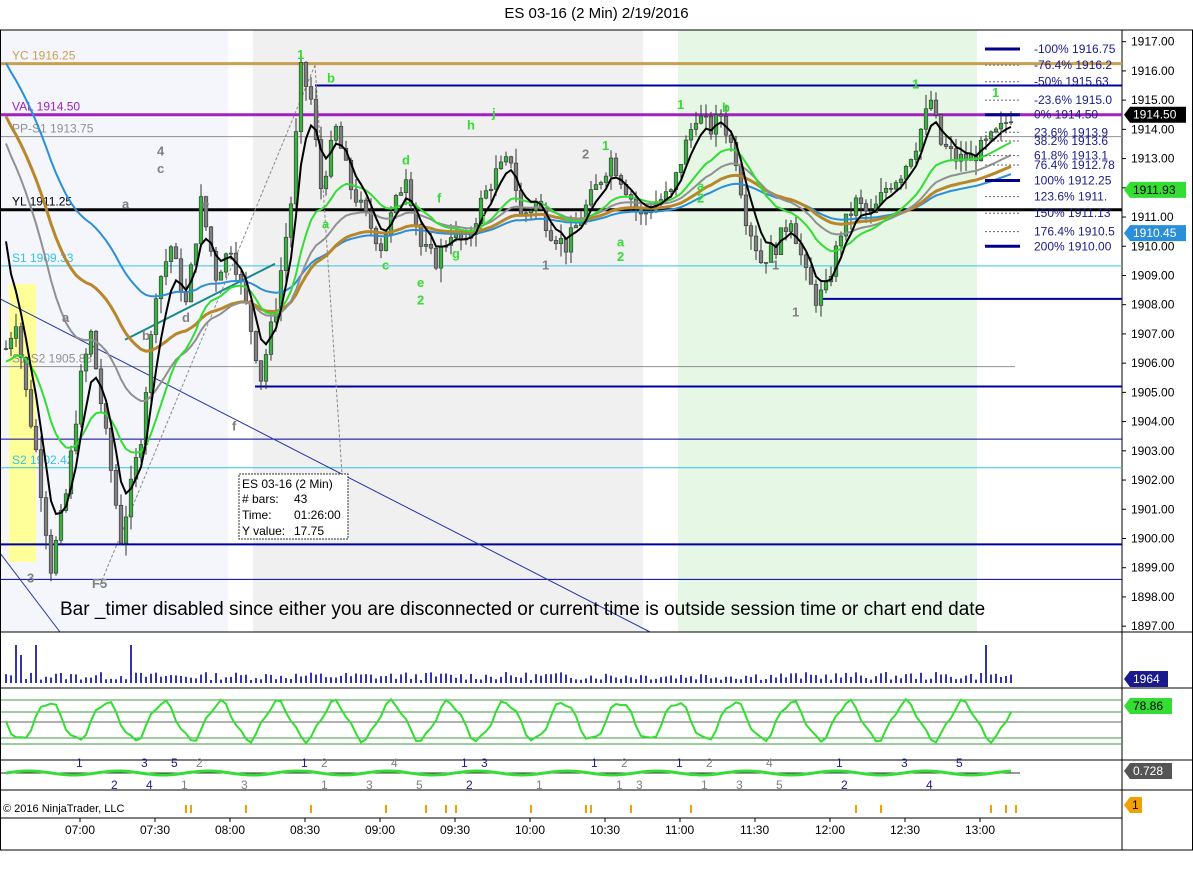  What do you see at coordinates (1074, 165) in the screenshot?
I see `fib-label: 76.4% 1912.78` at bounding box center [1074, 165].